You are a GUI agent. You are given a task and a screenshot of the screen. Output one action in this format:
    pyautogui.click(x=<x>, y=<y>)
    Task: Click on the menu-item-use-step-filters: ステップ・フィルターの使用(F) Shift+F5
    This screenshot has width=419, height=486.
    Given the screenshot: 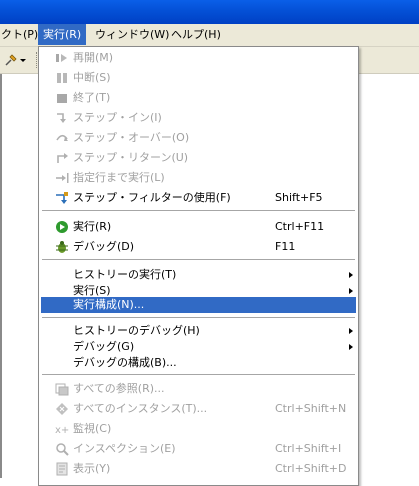 What is the action you would take?
    pyautogui.click(x=198, y=198)
    